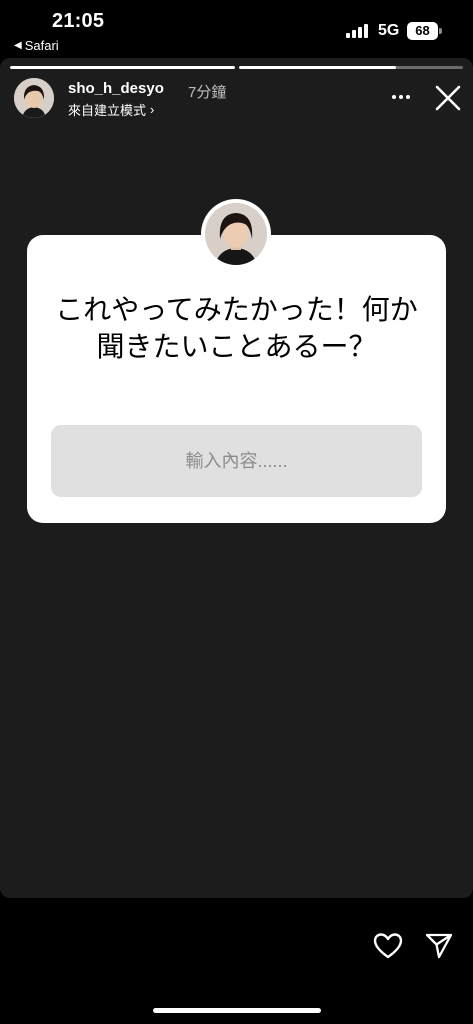  I want to click on status-bar: 21:05 ◀ Safari 5G 68, so click(236, 29).